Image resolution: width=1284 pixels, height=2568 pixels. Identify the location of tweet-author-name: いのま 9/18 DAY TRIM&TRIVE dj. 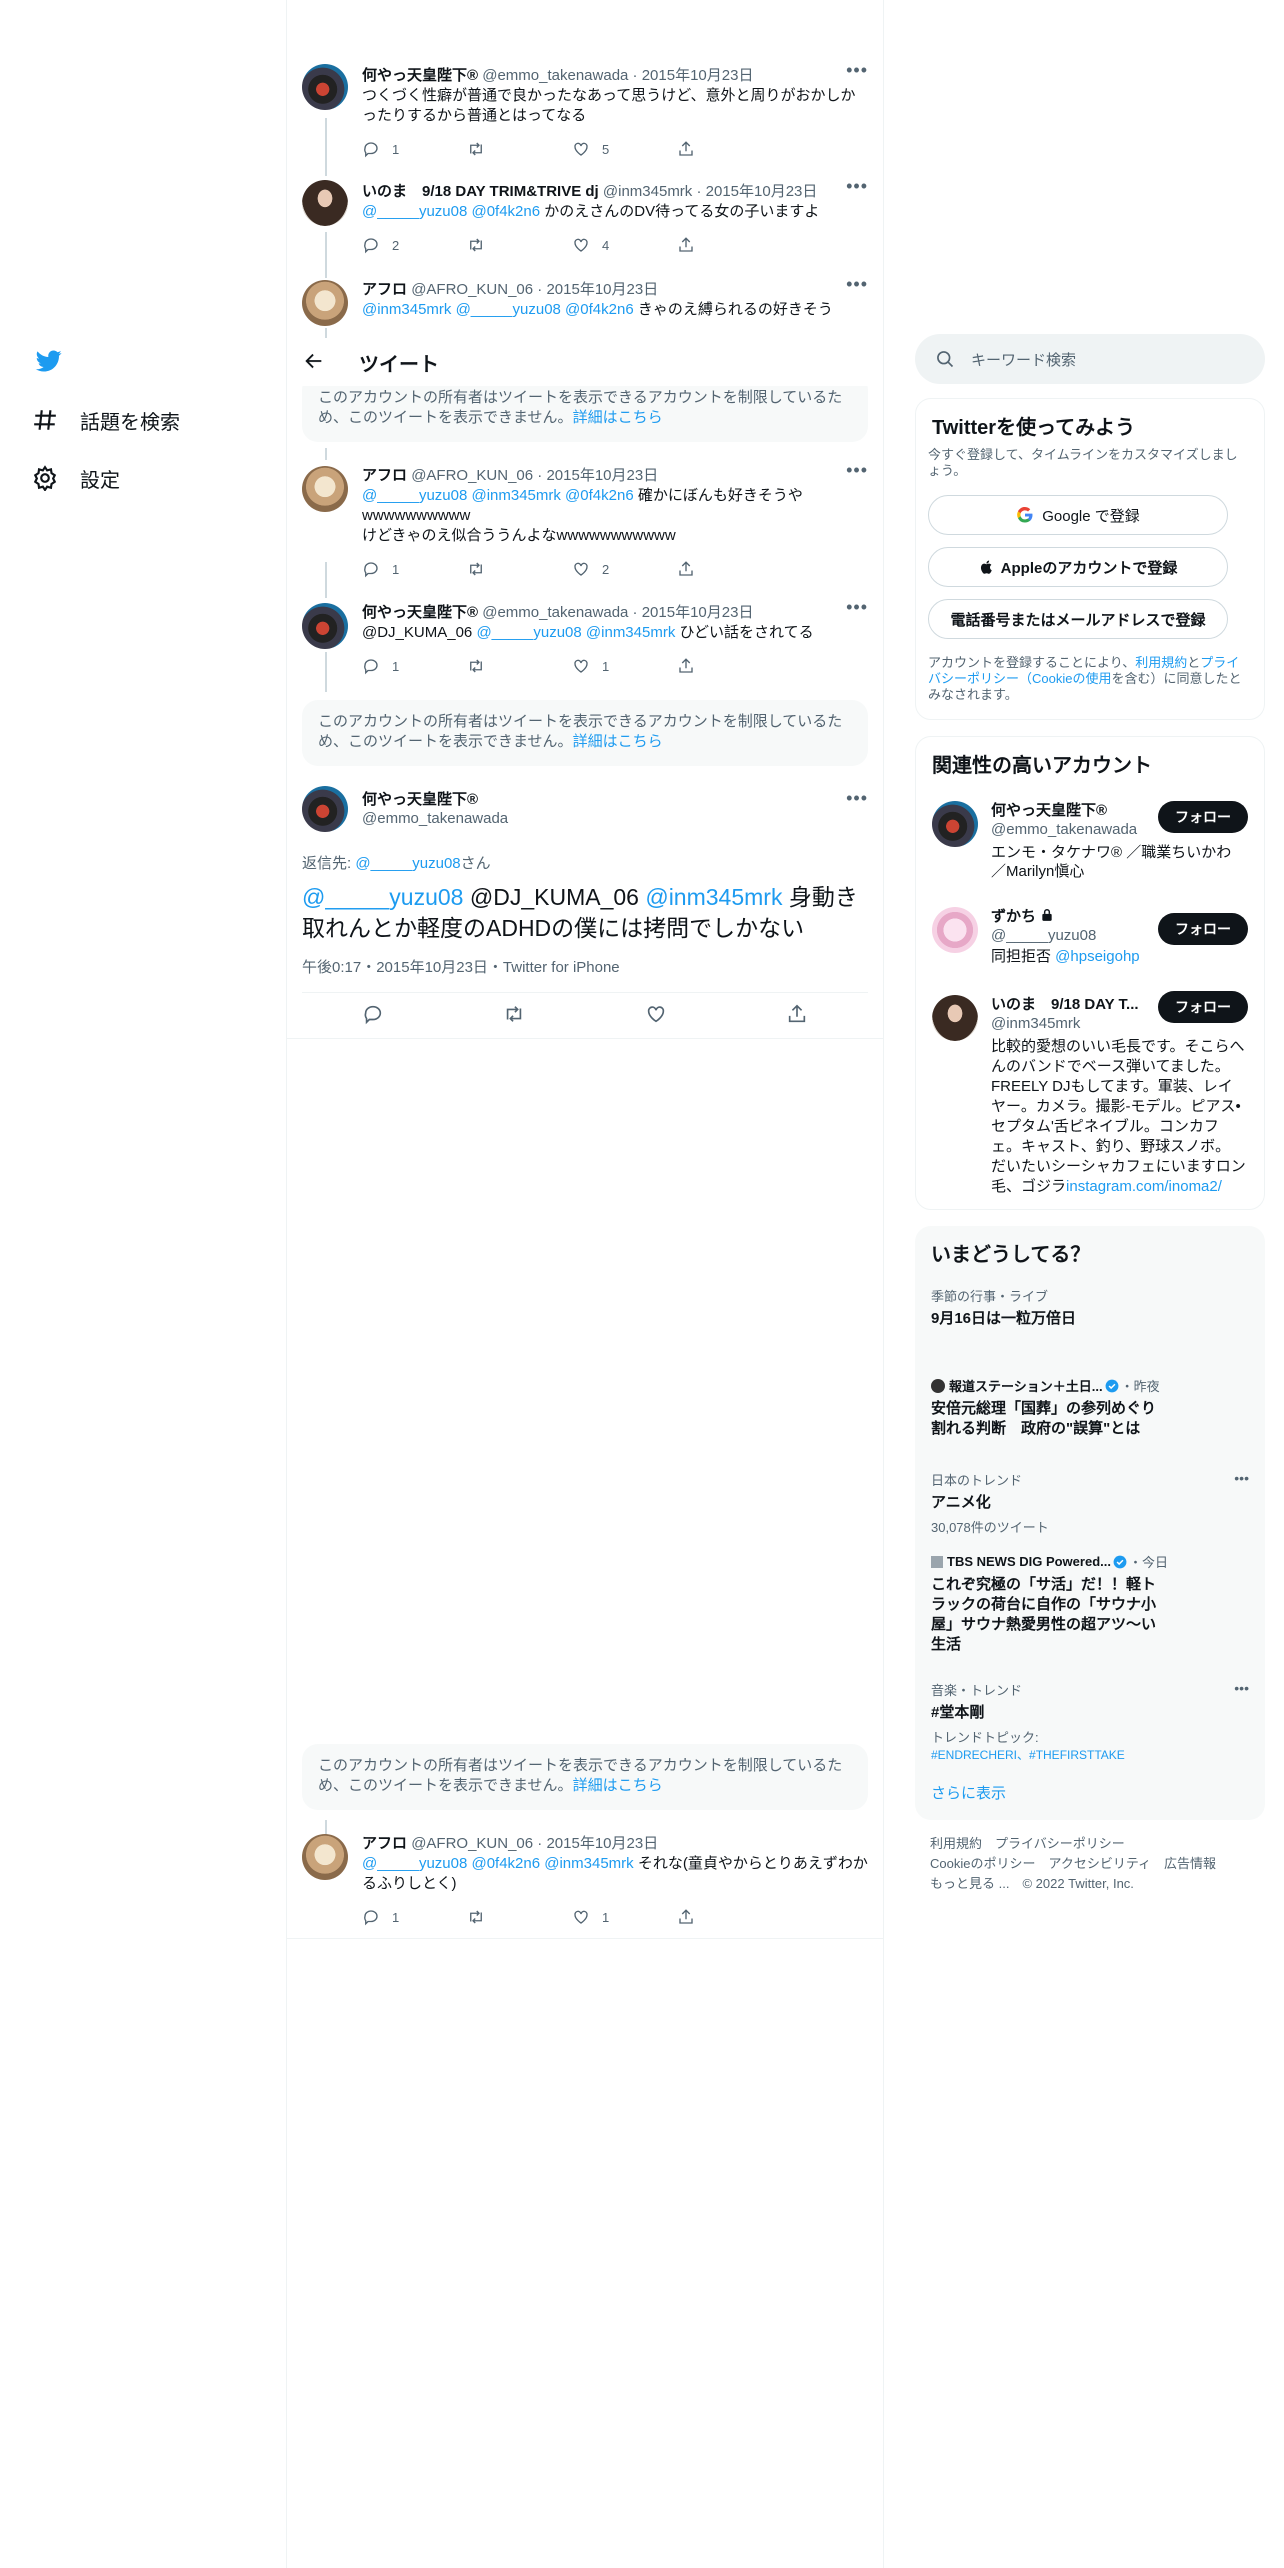
(480, 191).